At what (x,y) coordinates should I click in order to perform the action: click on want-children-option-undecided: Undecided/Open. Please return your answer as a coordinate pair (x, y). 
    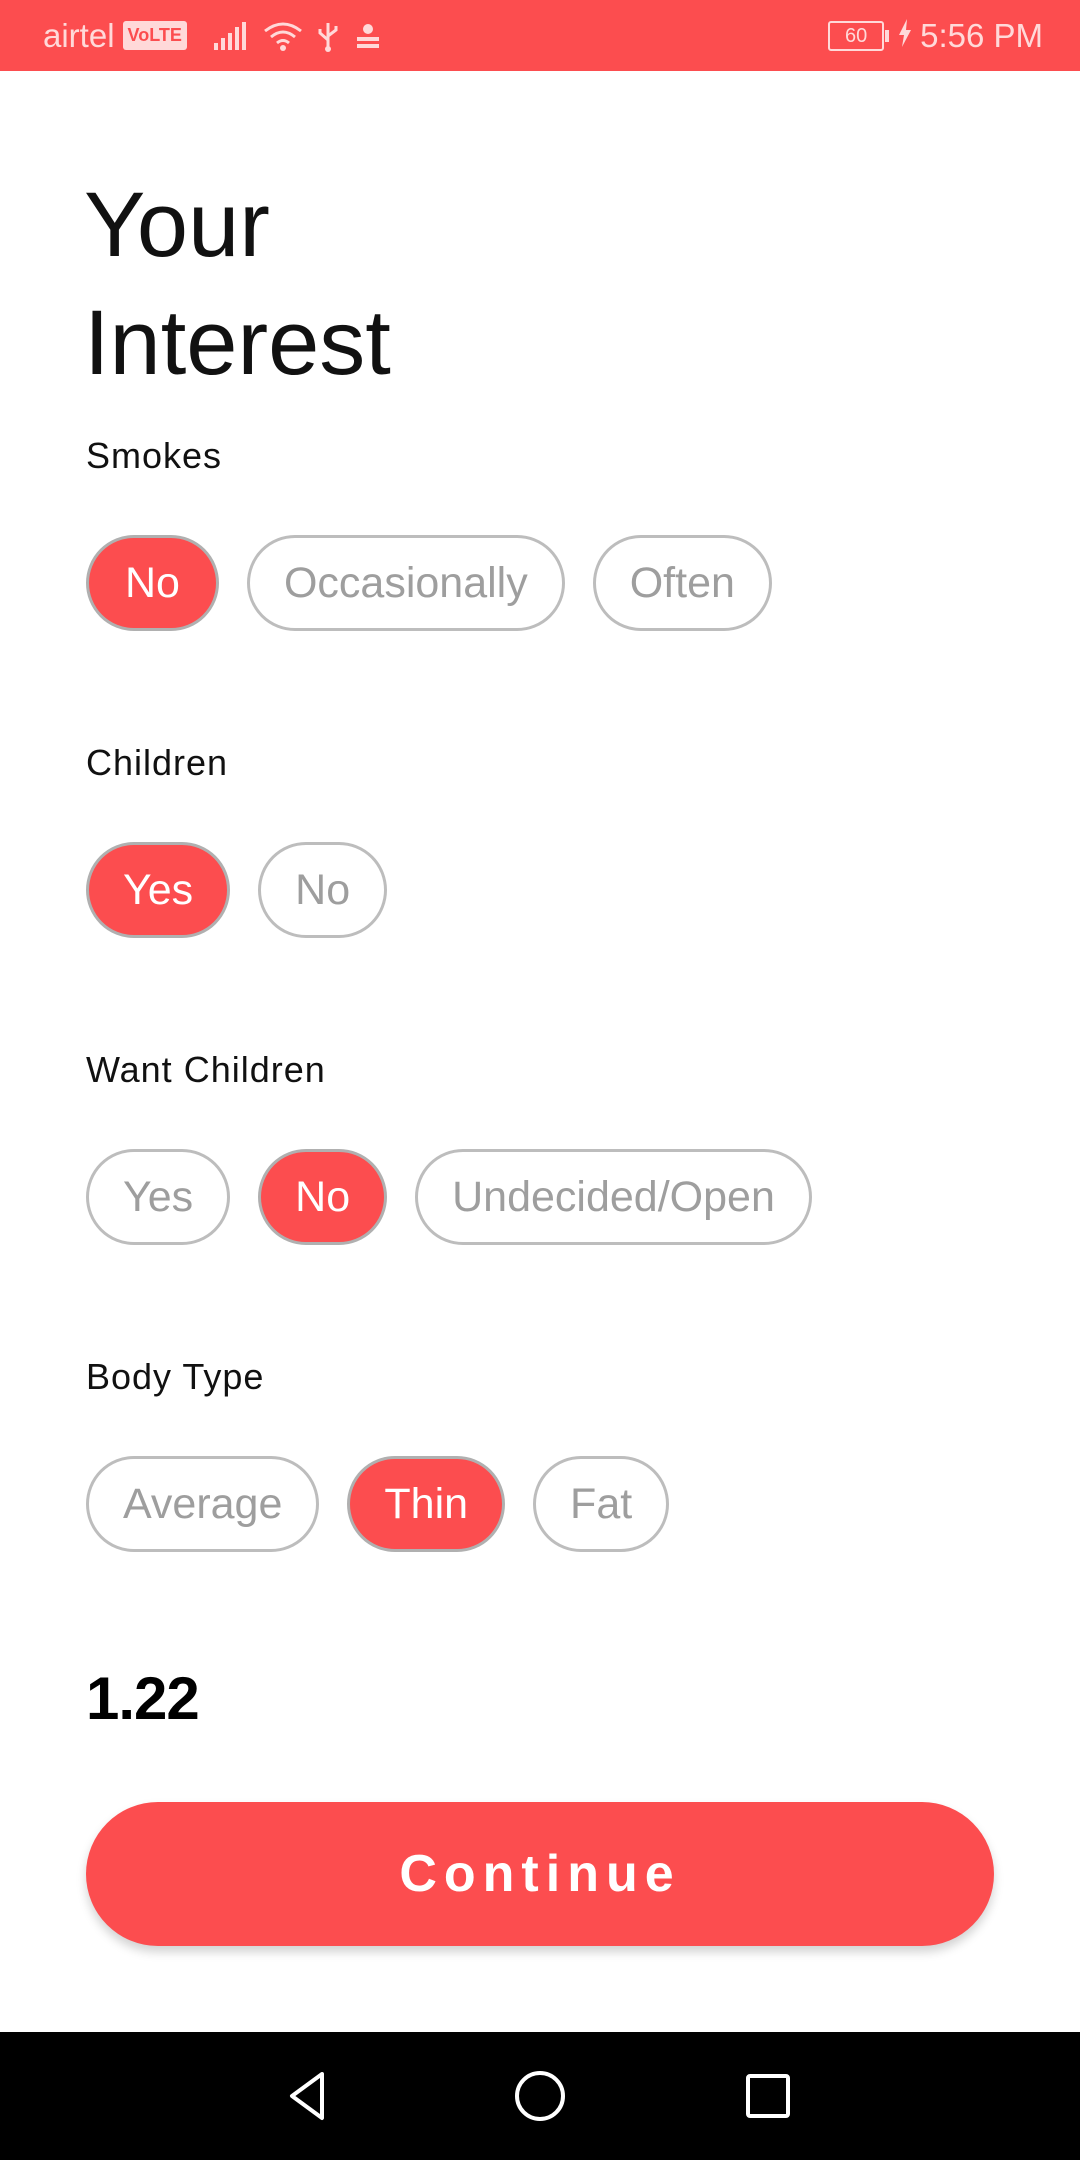
    Looking at the image, I should click on (613, 1197).